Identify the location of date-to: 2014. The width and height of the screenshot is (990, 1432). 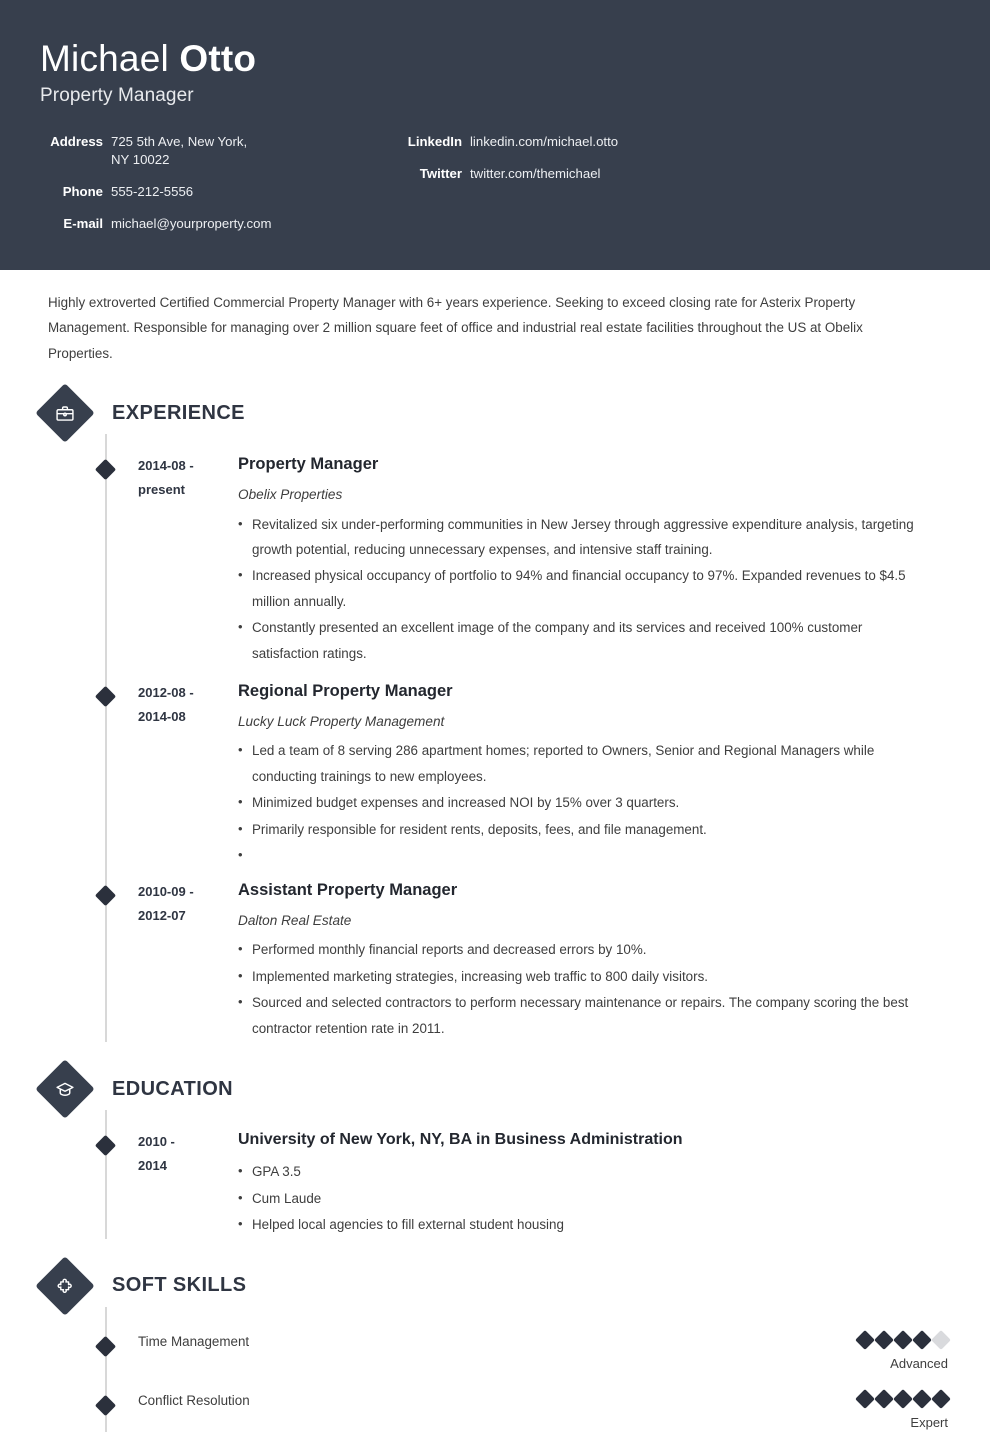
(188, 1166).